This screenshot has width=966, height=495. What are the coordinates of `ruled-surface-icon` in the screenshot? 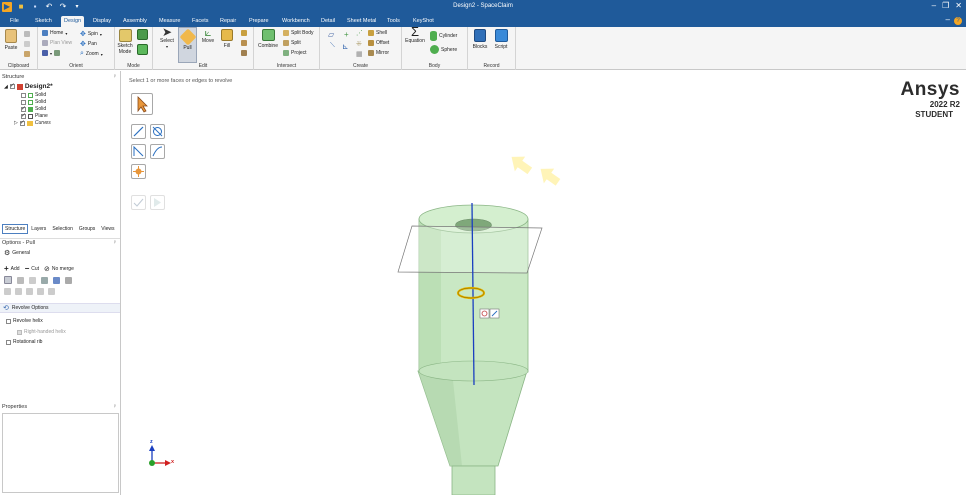 It's located at (32, 280).